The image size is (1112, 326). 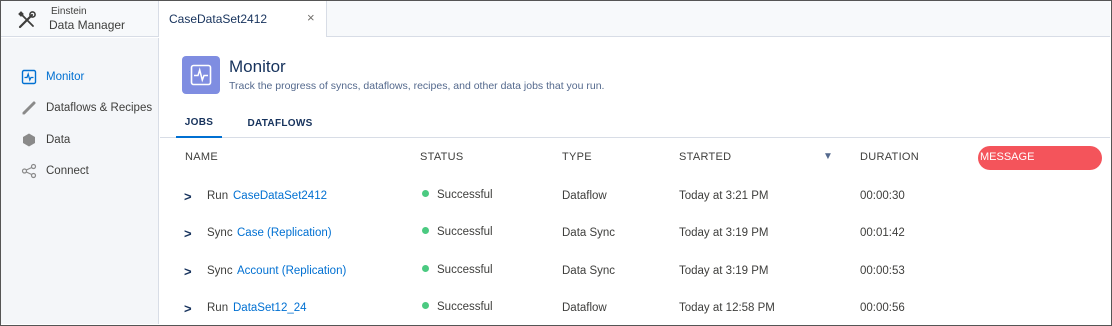 I want to click on job-name-link: CaseDataSet2412, so click(x=280, y=196).